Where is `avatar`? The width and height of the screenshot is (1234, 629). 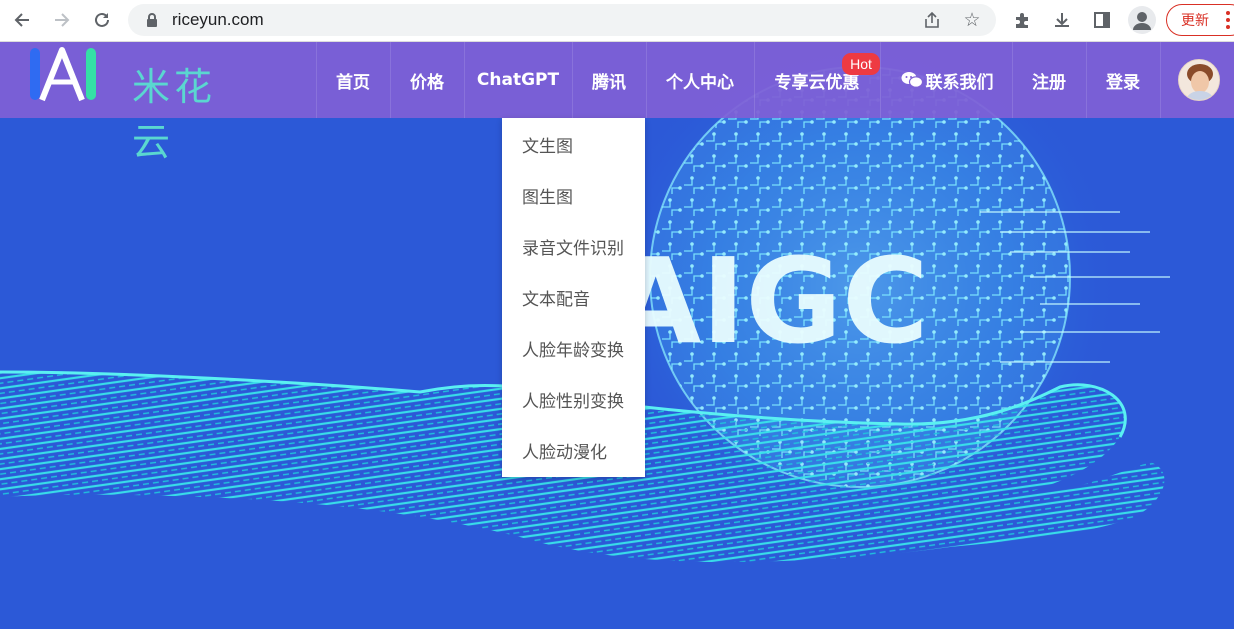 avatar is located at coordinates (1199, 80).